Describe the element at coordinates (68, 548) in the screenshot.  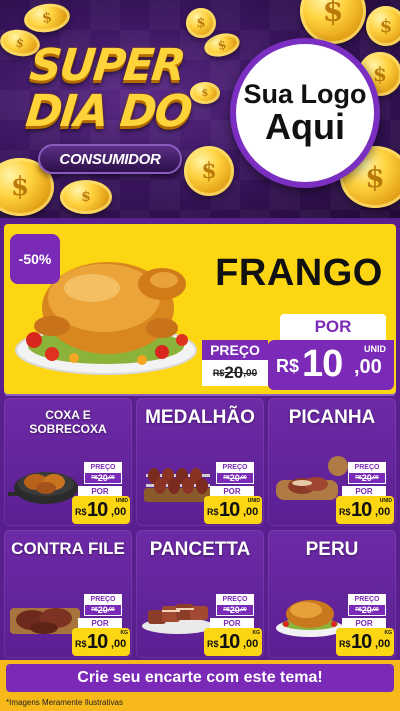
I see `product-name: CONTRA FILE` at that location.